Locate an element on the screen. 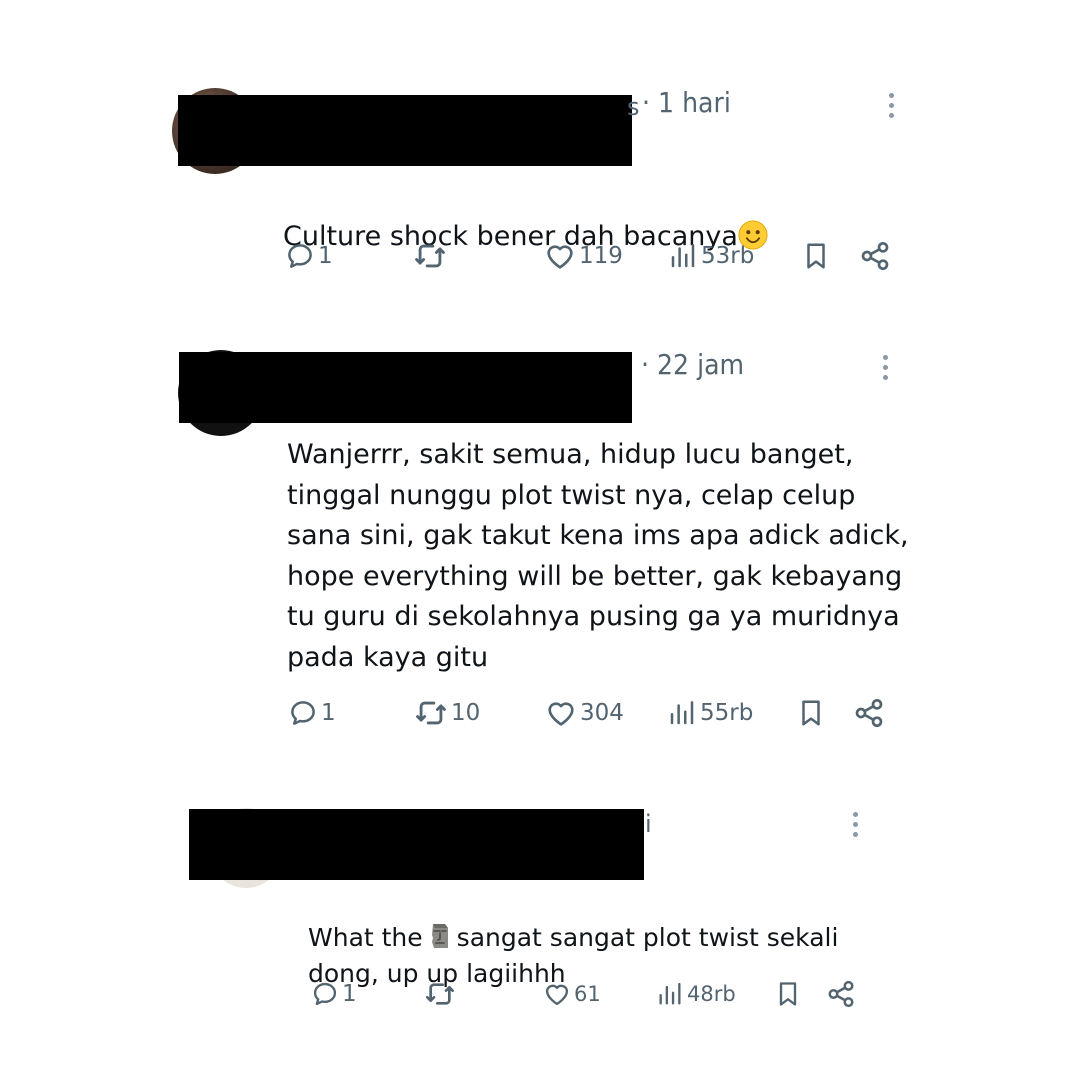  bookmark-button is located at coordinates (788, 994).